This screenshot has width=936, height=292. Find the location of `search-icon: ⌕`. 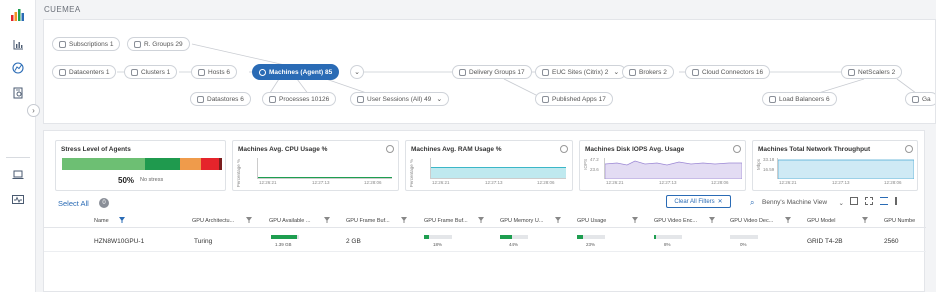

search-icon: ⌕ is located at coordinates (752, 203).